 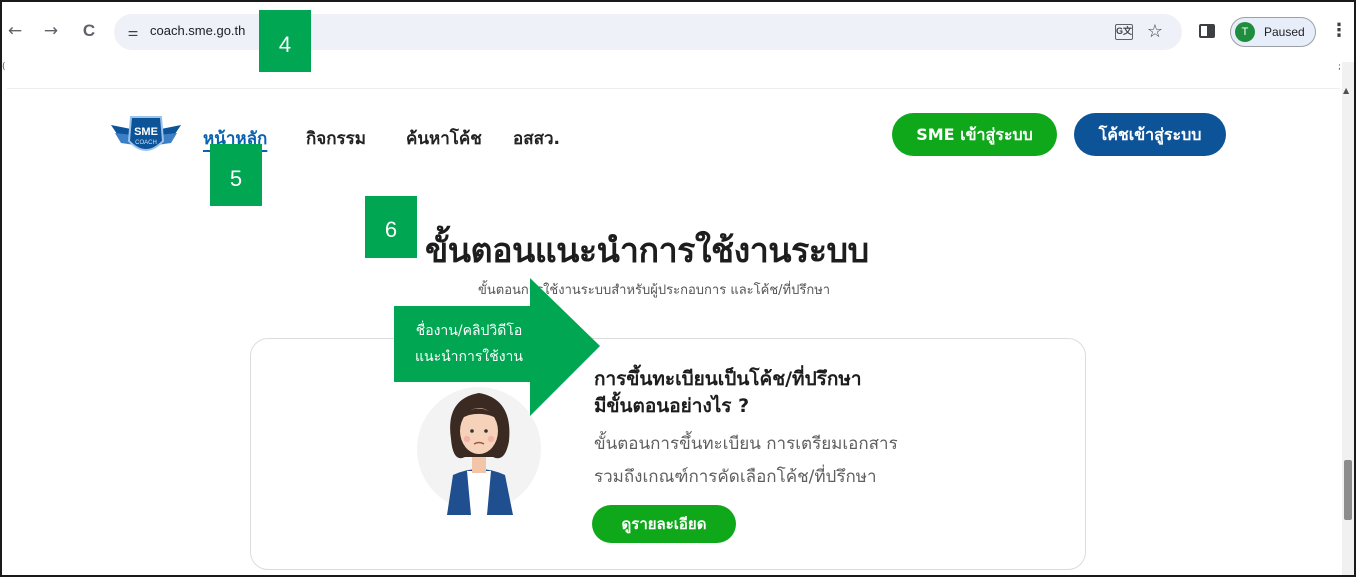 What do you see at coordinates (1124, 32) in the screenshot?
I see `translate-icon: G文` at bounding box center [1124, 32].